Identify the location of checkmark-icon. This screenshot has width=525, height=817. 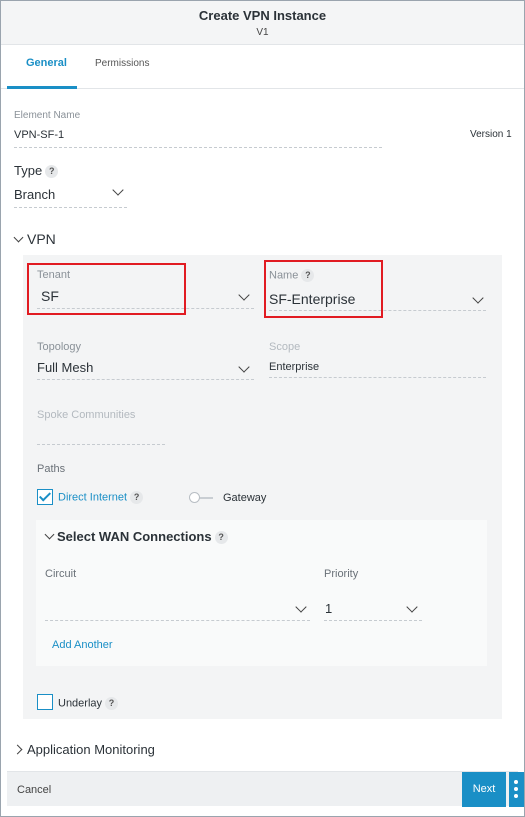
(45, 495).